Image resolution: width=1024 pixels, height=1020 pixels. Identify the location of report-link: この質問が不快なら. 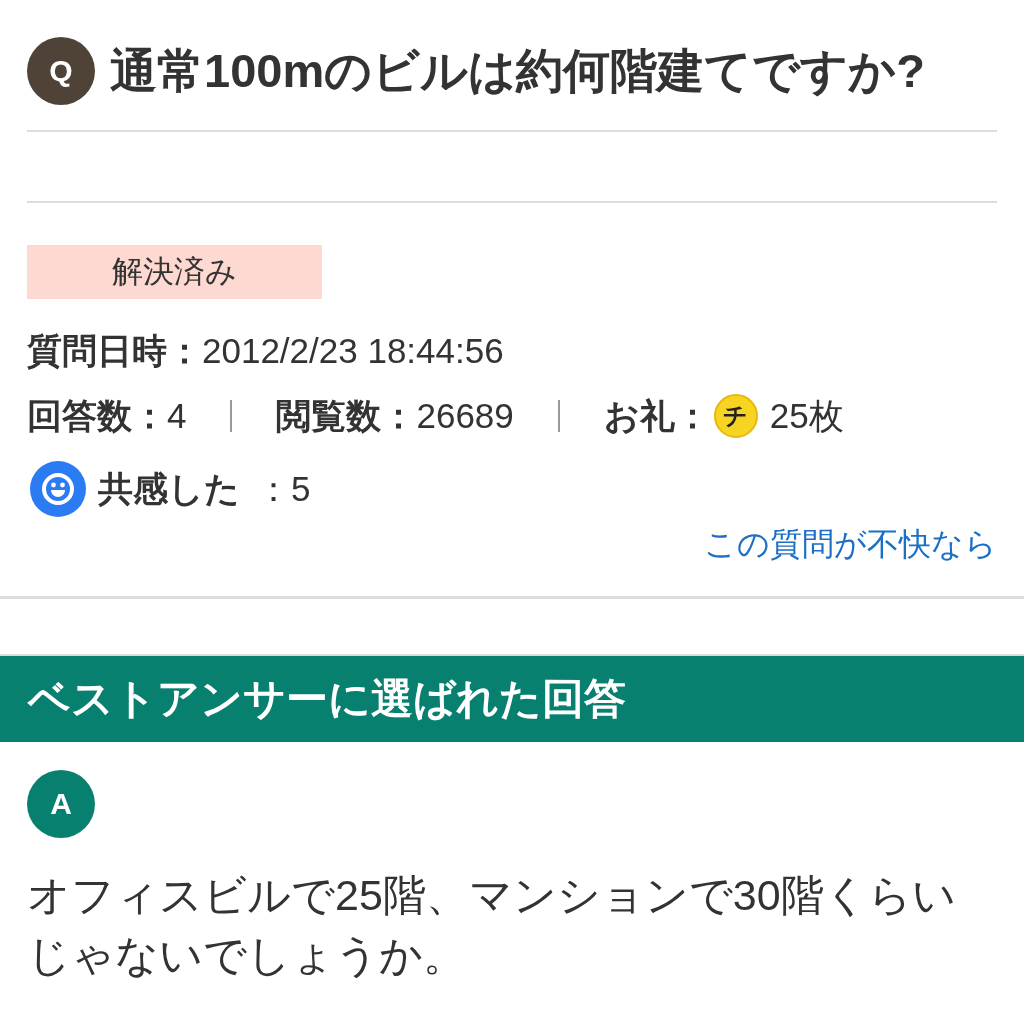
(850, 544).